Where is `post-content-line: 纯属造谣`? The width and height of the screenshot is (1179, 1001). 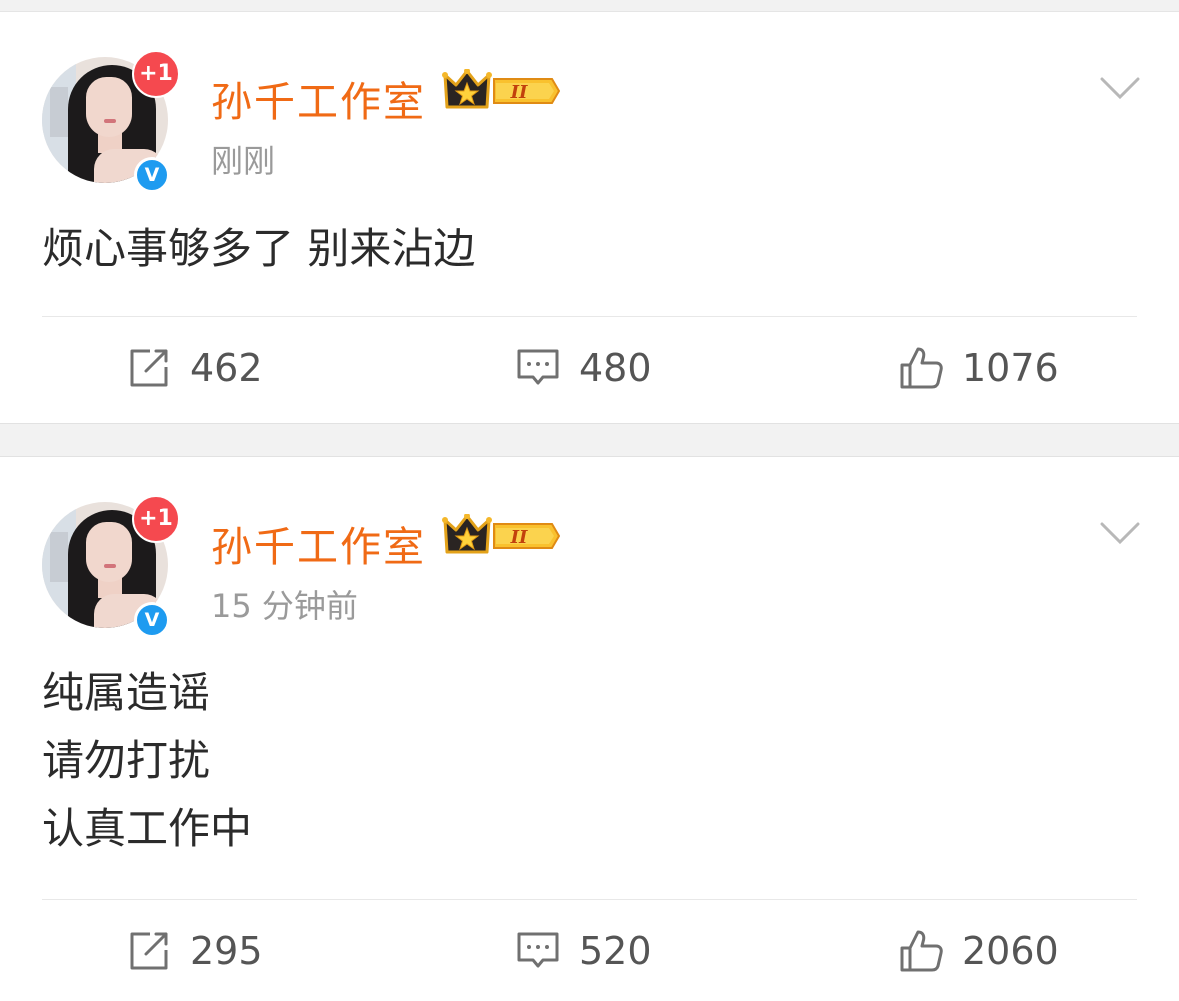
post-content-line: 纯属造谣 is located at coordinates (126, 692).